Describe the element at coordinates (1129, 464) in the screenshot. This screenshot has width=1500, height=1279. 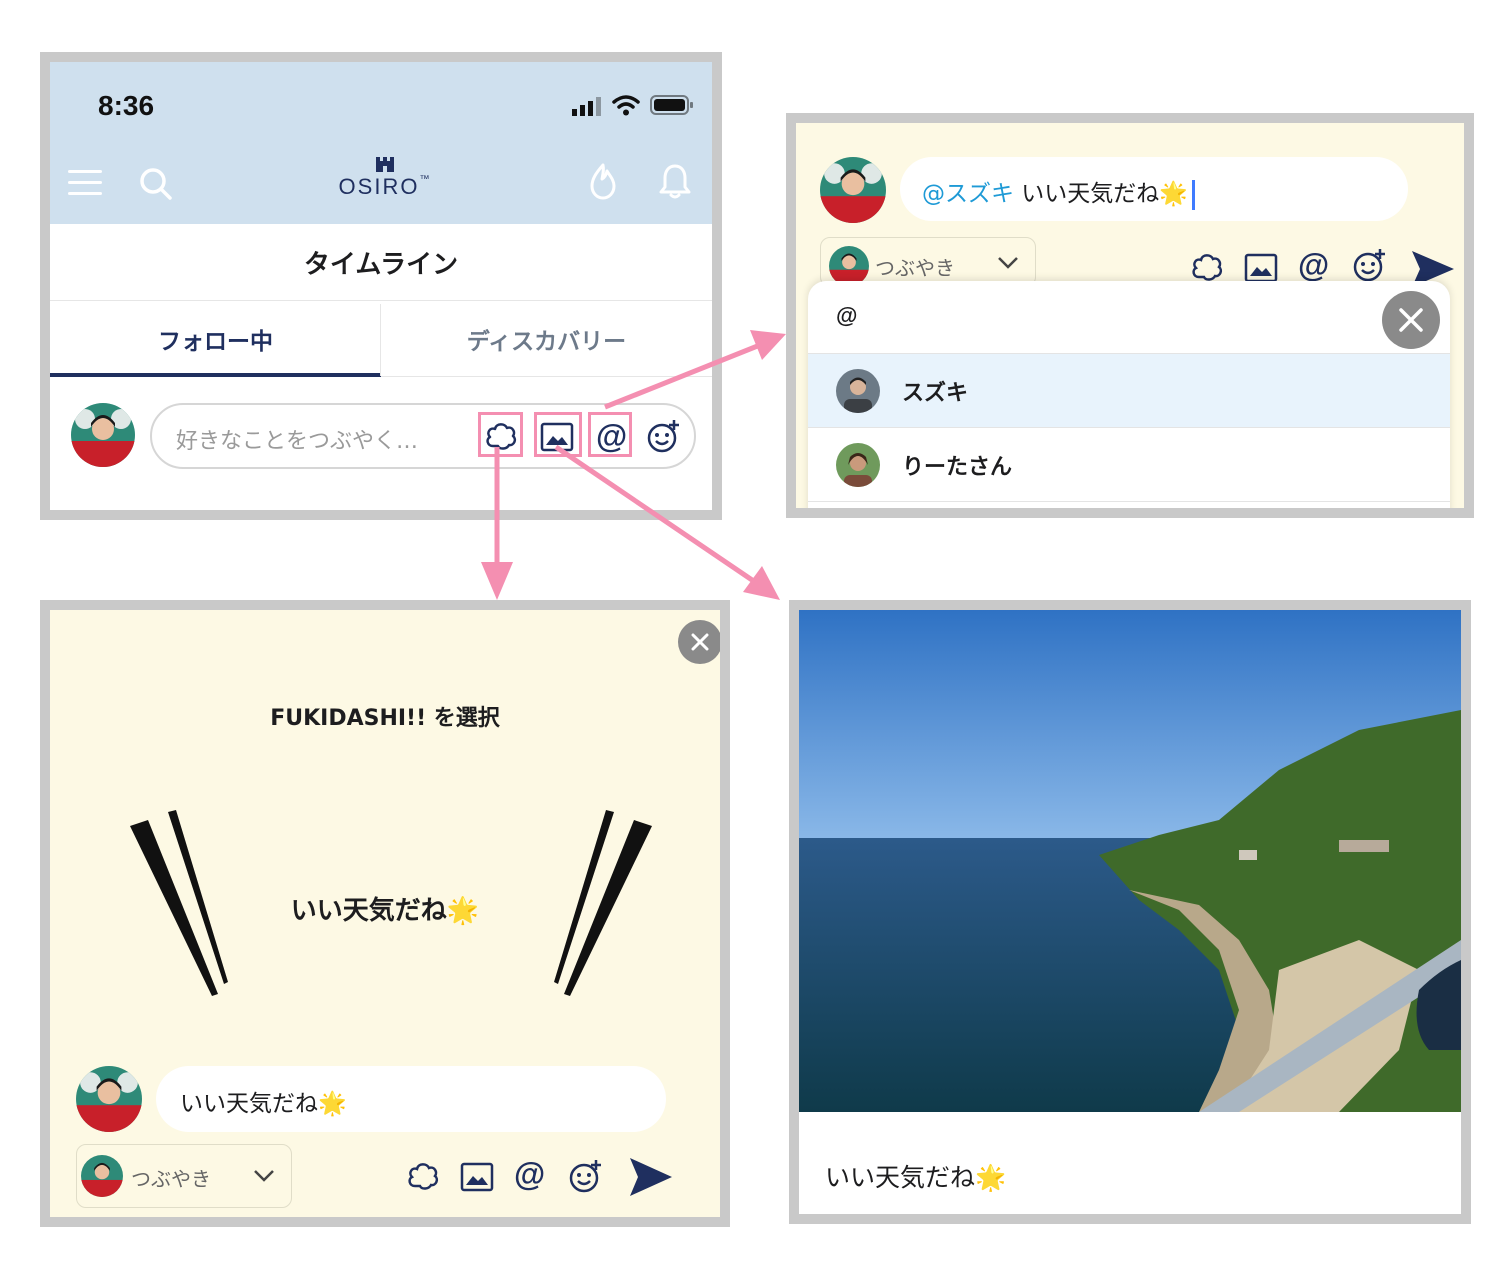
I see `suggestion-row: りーたさん` at that location.